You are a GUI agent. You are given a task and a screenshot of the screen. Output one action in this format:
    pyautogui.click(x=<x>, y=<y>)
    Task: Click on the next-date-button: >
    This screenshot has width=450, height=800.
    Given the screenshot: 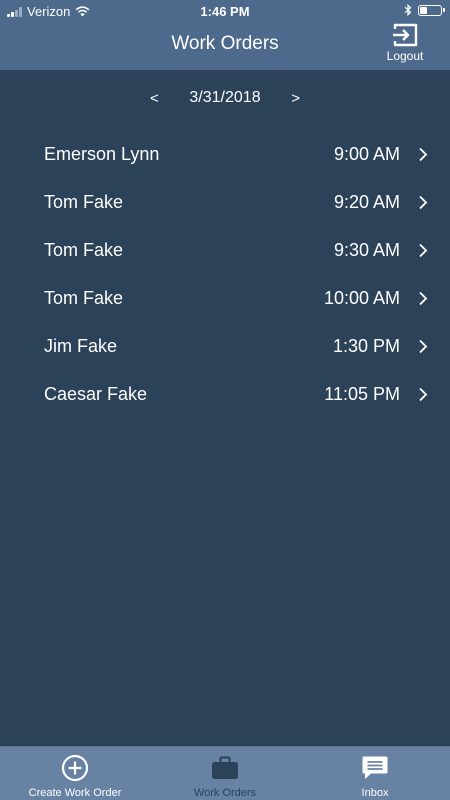 What is the action you would take?
    pyautogui.click(x=296, y=98)
    